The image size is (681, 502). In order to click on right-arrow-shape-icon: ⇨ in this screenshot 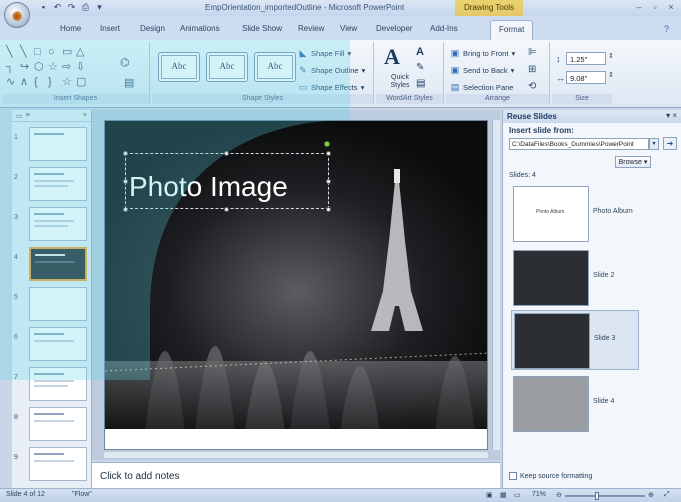, I will do `click(68, 67)`.